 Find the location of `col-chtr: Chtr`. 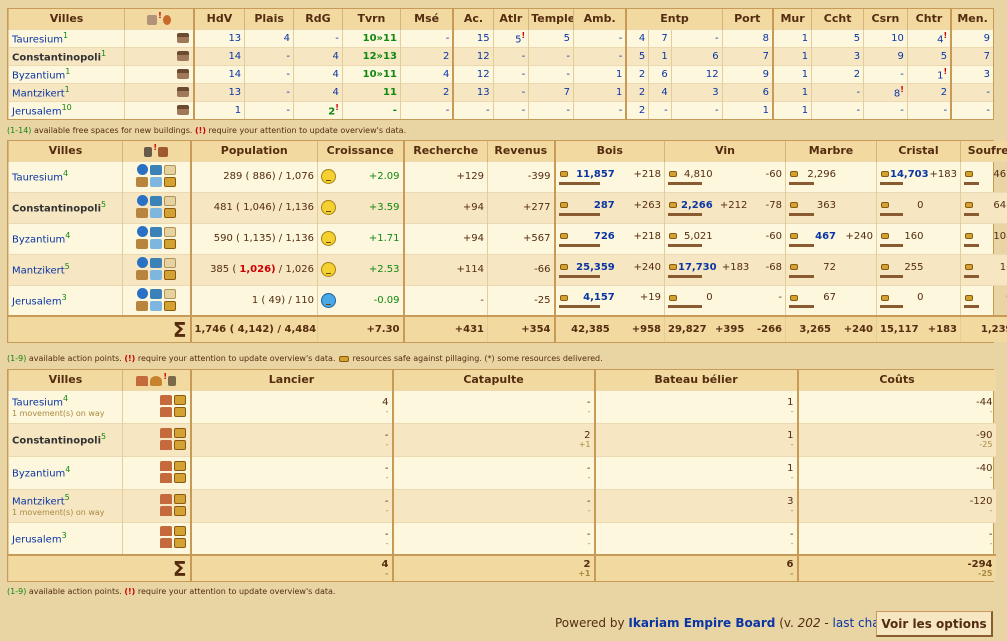

col-chtr: Chtr is located at coordinates (929, 19).